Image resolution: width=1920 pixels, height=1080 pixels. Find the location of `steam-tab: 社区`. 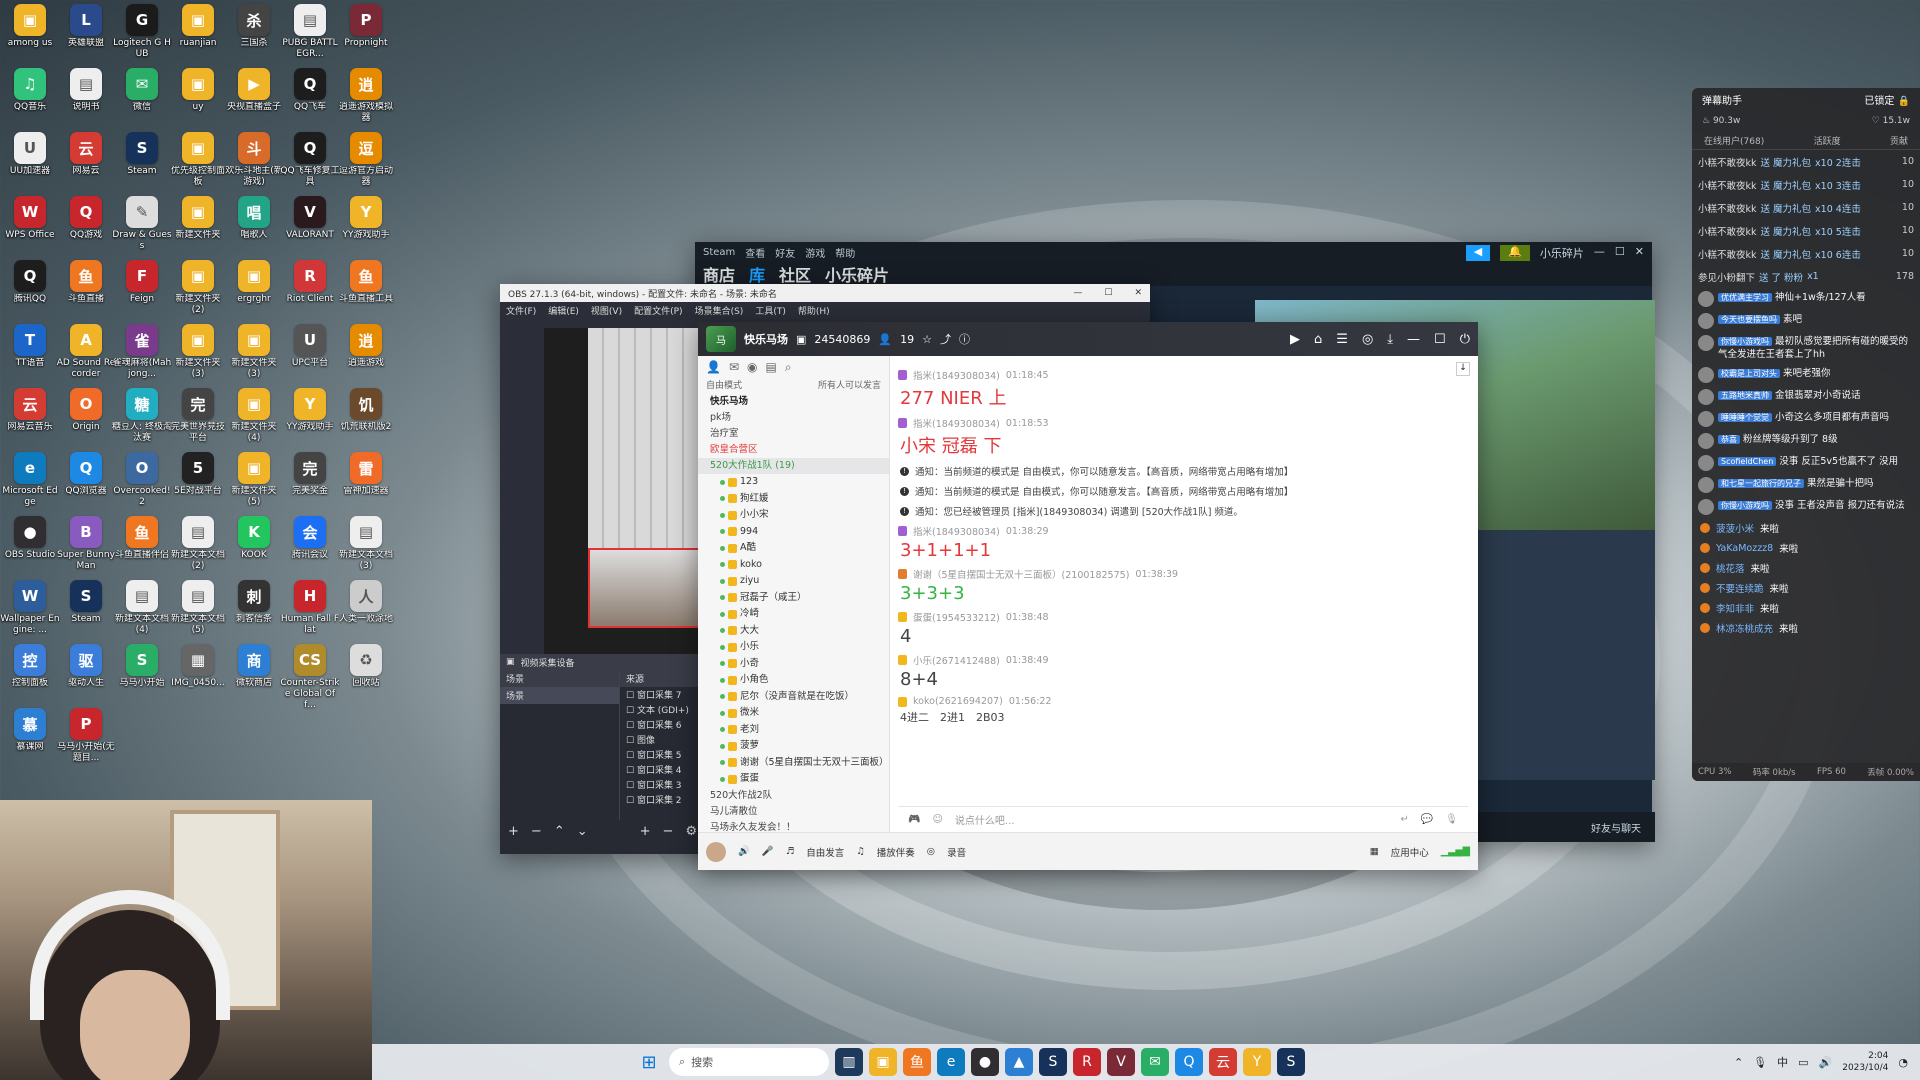

steam-tab: 社区 is located at coordinates (795, 274).